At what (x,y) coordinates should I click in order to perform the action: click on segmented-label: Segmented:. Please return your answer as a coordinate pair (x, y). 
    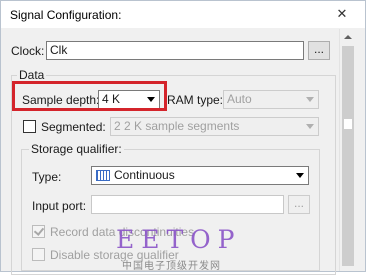
    Looking at the image, I should click on (73, 127).